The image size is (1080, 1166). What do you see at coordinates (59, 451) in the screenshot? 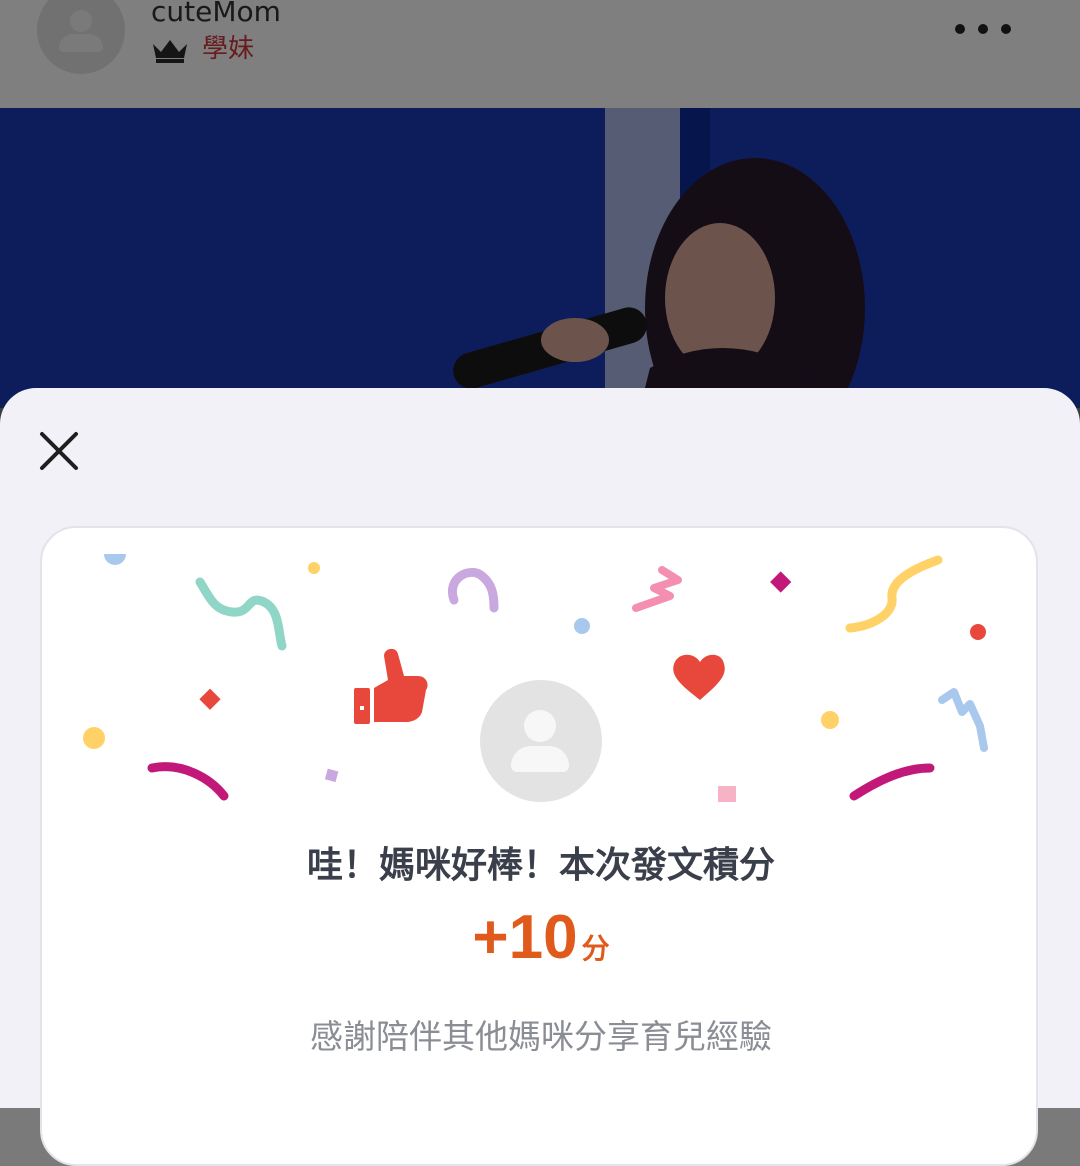
I see `close-icon` at bounding box center [59, 451].